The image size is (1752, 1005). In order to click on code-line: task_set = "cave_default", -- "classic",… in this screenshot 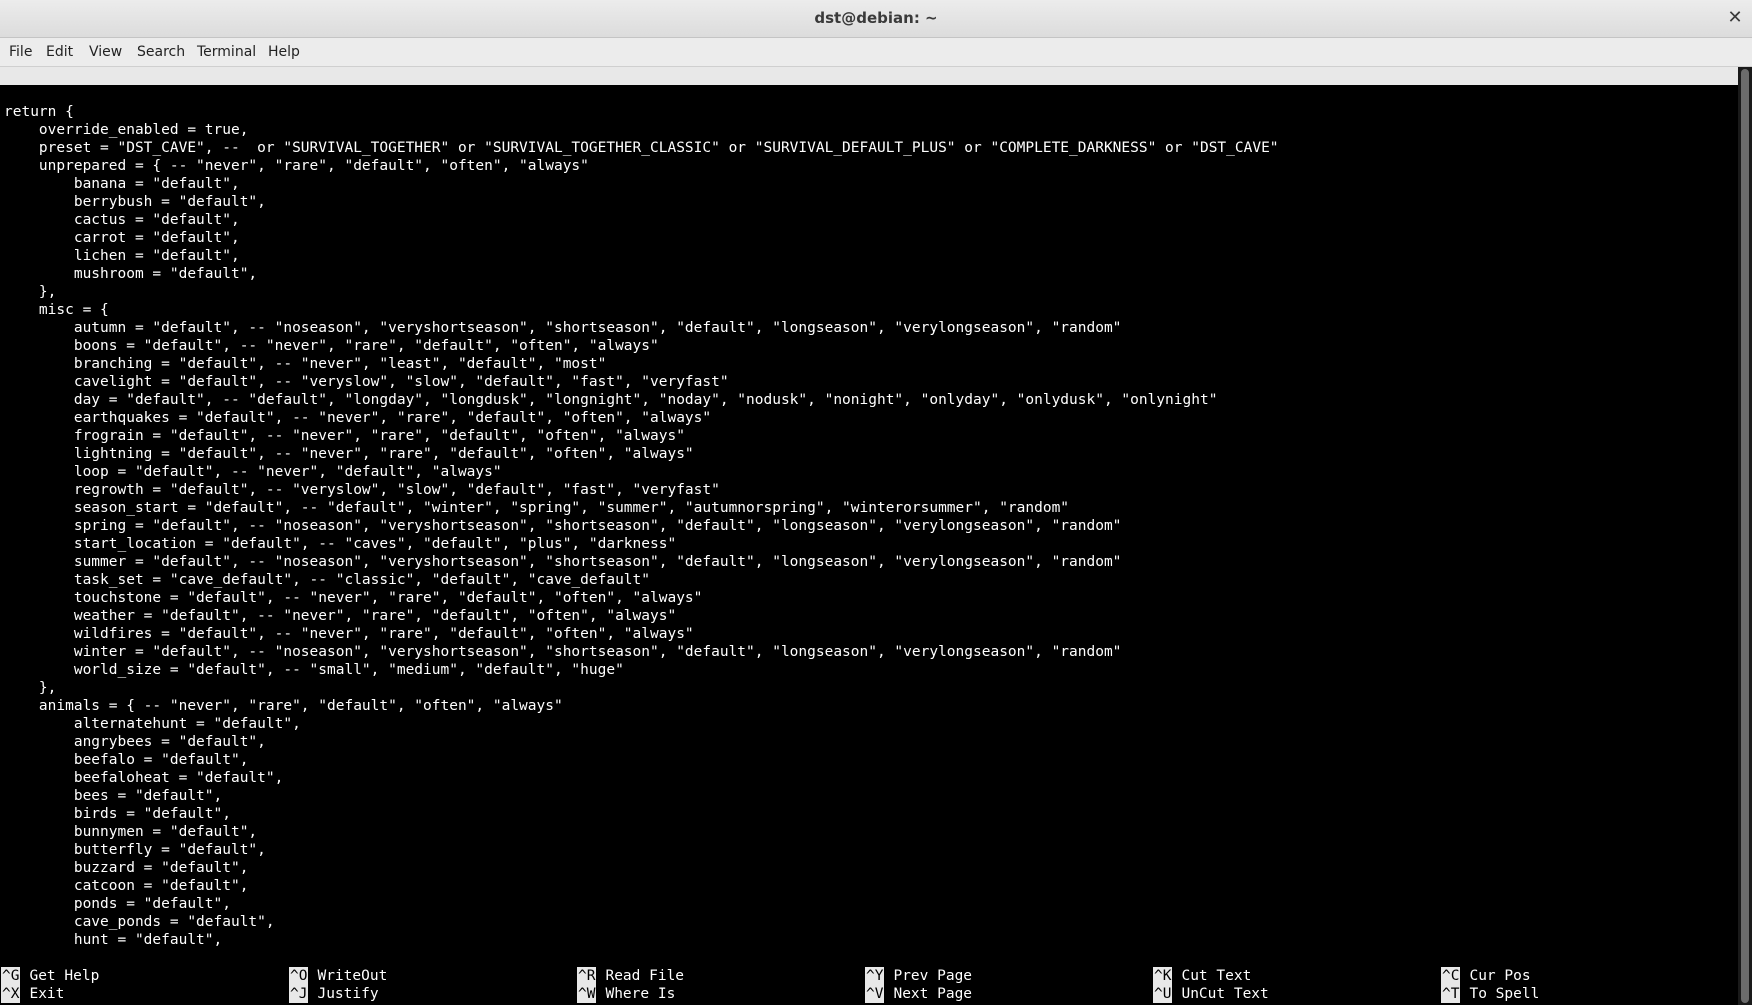, I will do `click(327, 580)`.